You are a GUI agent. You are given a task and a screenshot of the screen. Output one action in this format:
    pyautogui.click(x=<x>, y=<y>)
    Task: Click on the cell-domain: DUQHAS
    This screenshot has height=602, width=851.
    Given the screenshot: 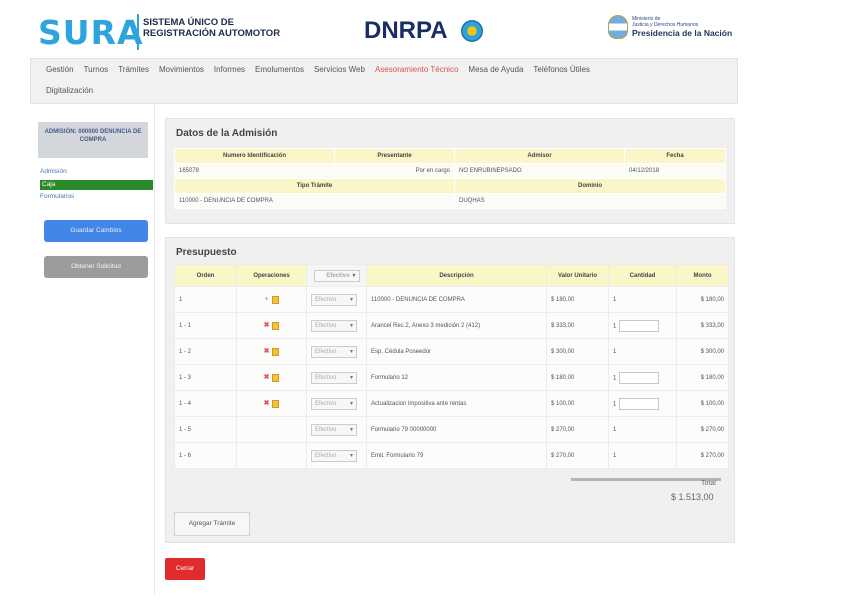 What is the action you would take?
    pyautogui.click(x=590, y=201)
    